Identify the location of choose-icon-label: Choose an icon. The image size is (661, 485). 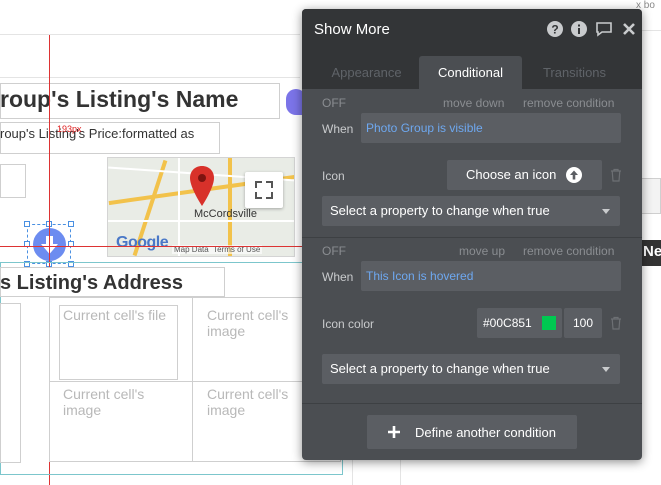
(511, 174).